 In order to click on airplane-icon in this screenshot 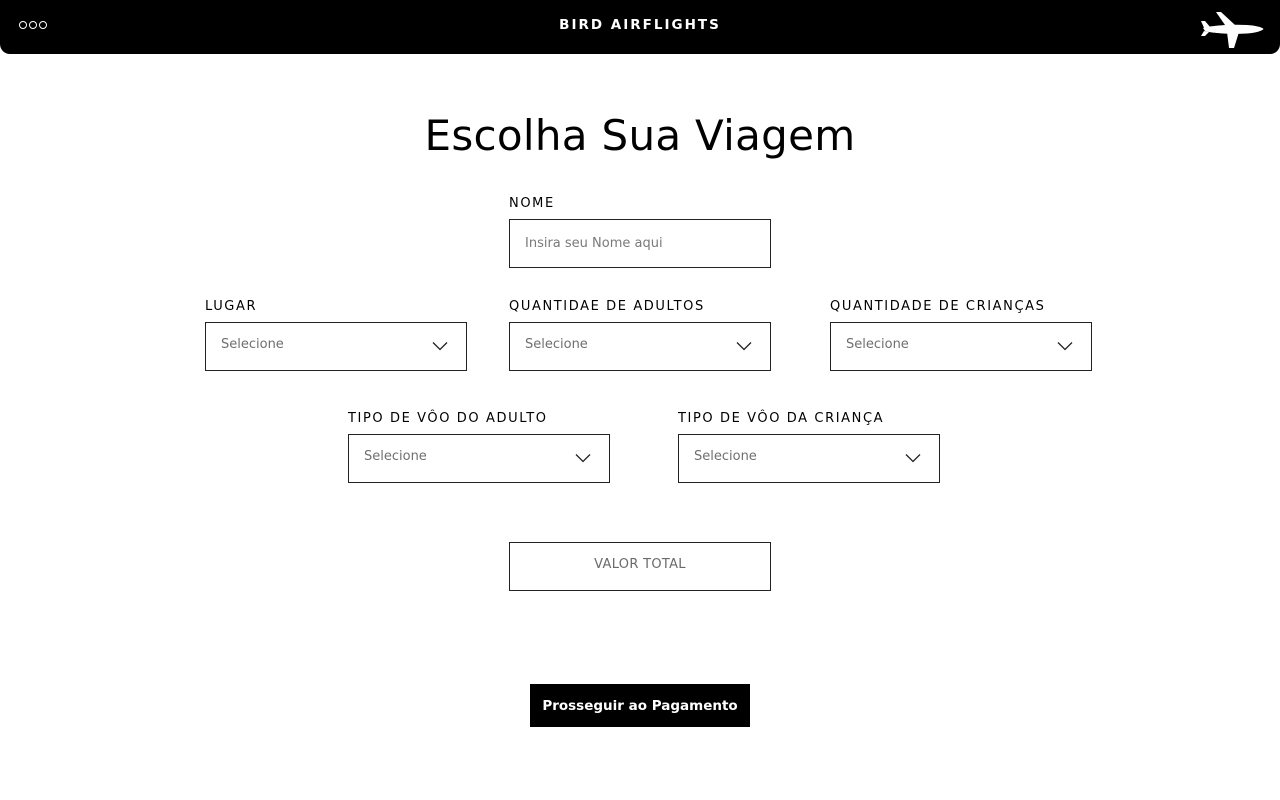, I will do `click(1232, 30)`.